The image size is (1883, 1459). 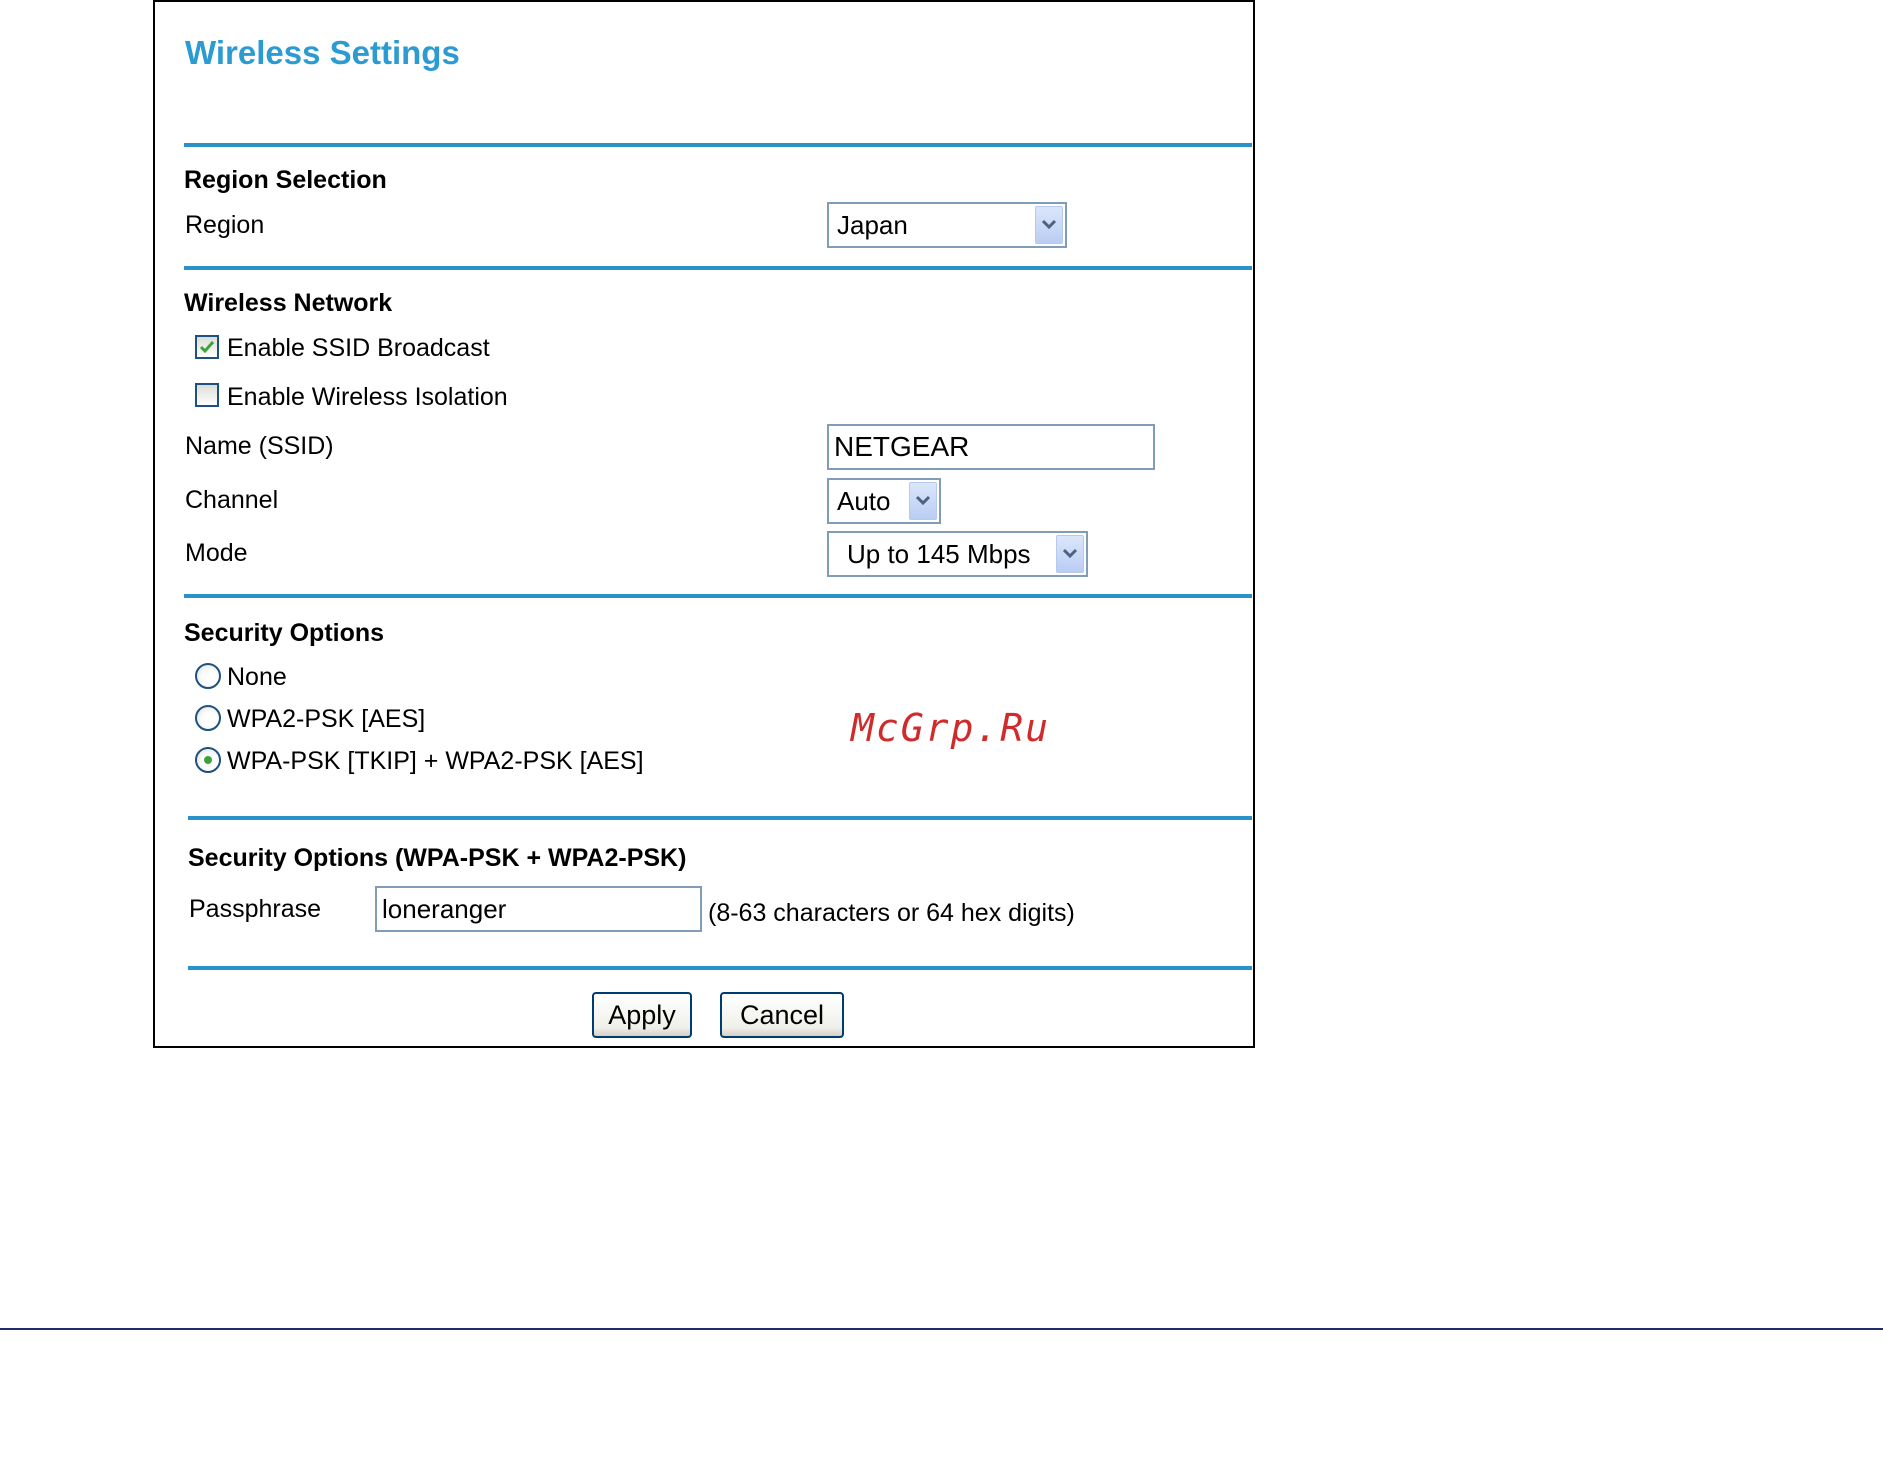 I want to click on mode-label: Mode, so click(x=216, y=553).